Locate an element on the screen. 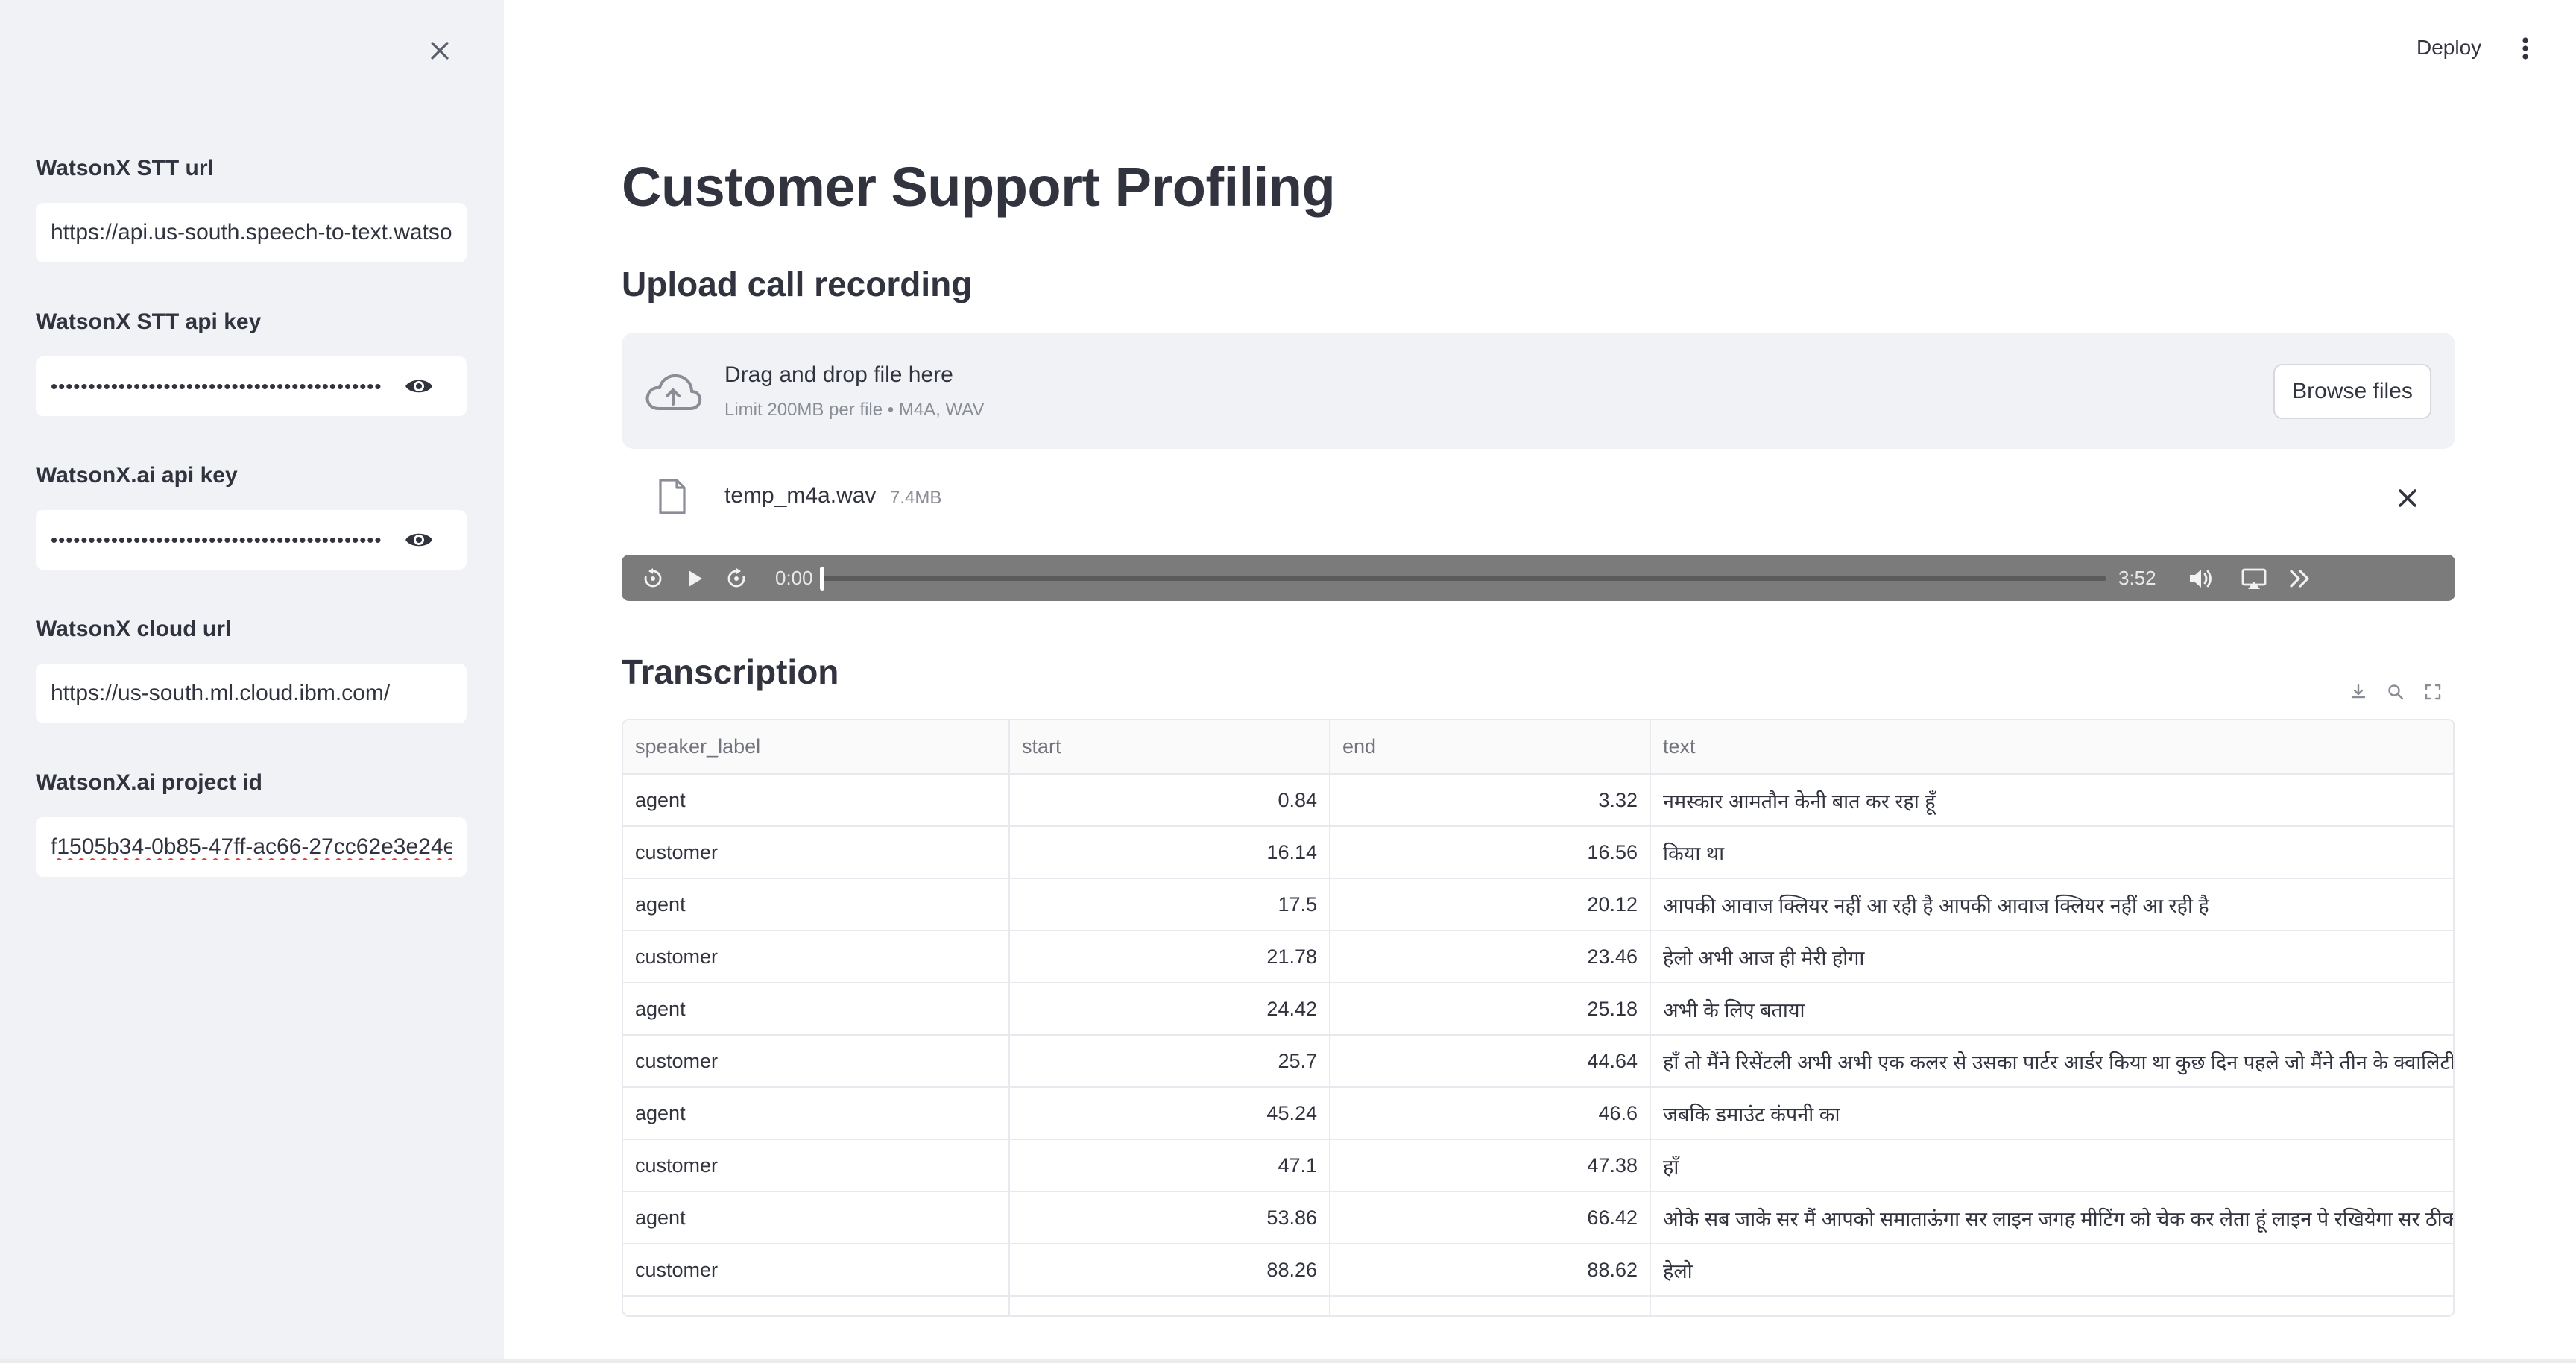 The height and width of the screenshot is (1363, 2576). table-cell: नमस्कार आमतौन केनी बात कर रहा हूँ is located at coordinates (2052, 800).